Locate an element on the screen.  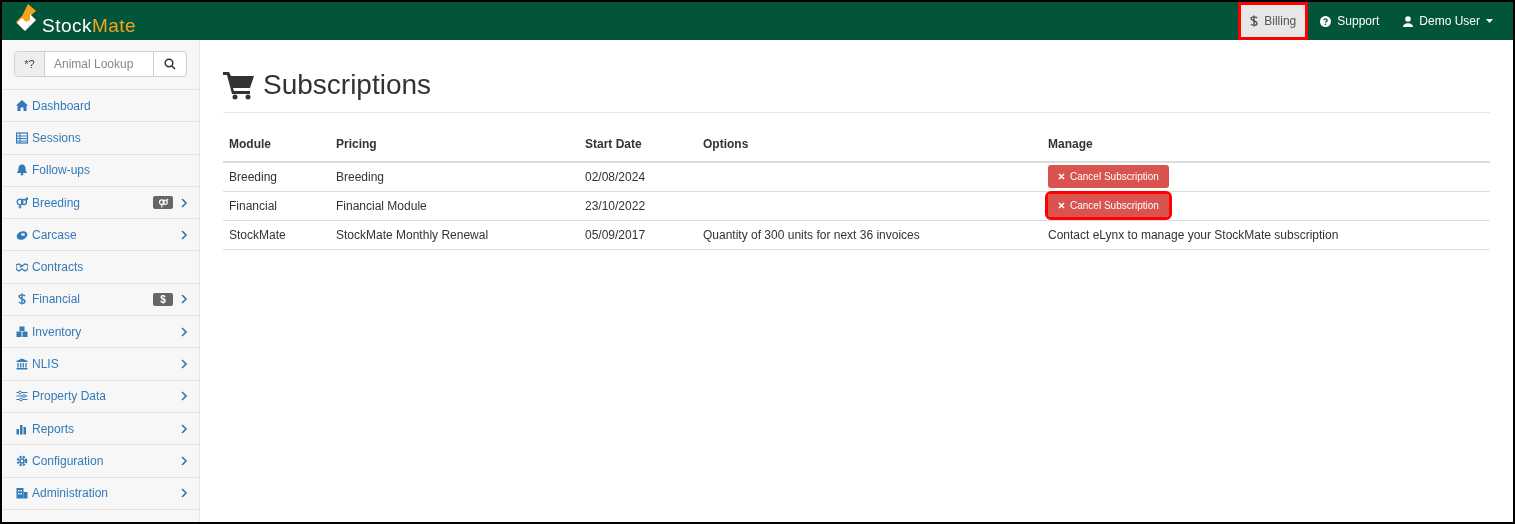
table-cell: Quantity of 300 units for next 36 invoices is located at coordinates (811, 234).